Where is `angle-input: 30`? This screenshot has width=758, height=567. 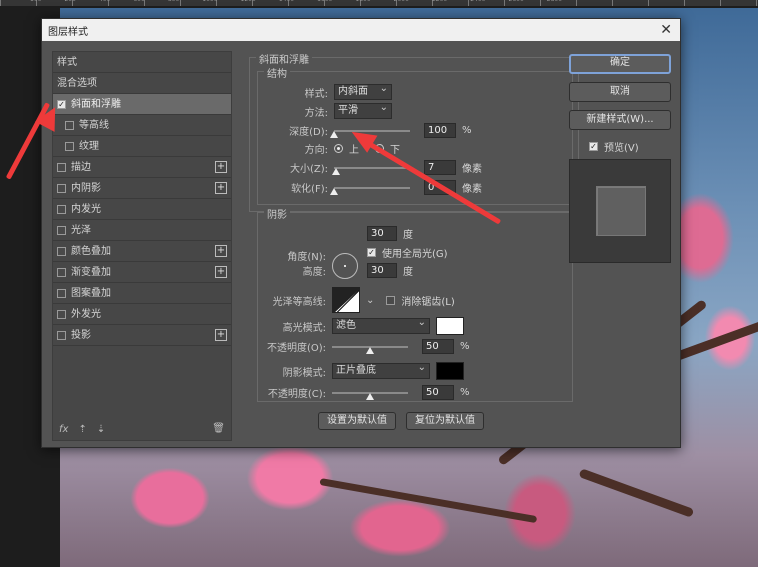
angle-input: 30 is located at coordinates (382, 233).